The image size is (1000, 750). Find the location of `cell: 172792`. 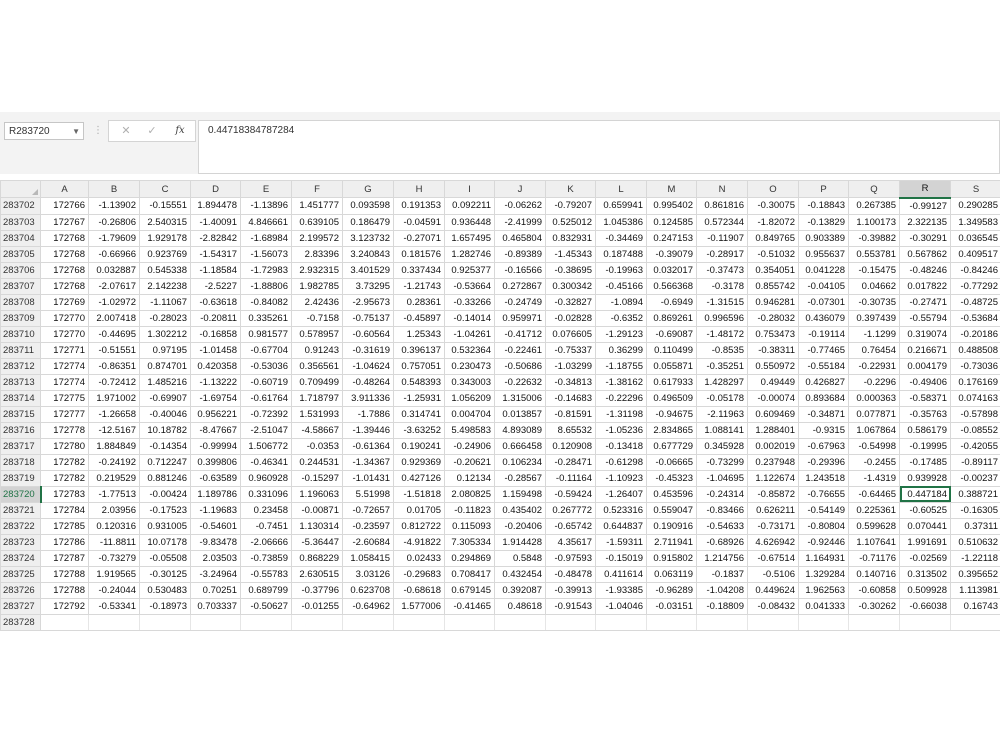

cell: 172792 is located at coordinates (64, 606).